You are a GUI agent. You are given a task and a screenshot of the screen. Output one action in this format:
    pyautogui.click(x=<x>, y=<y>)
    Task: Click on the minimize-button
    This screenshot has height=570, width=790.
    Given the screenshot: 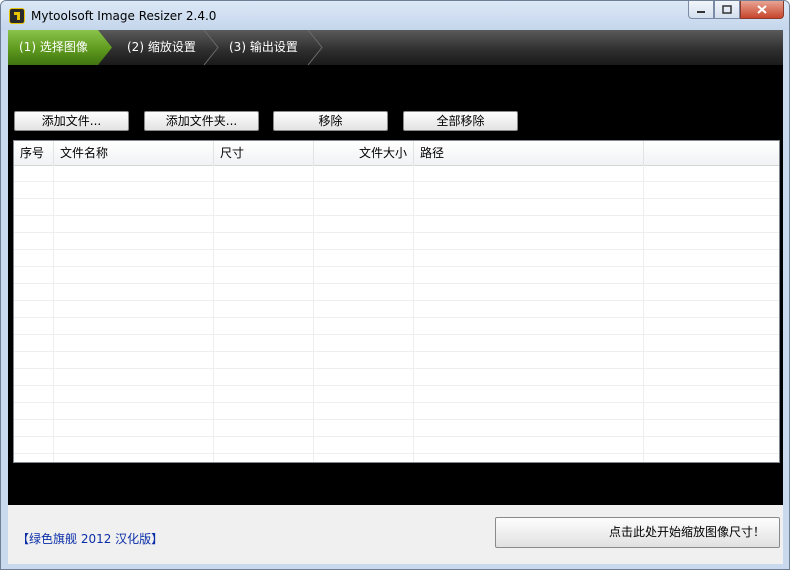 What is the action you would take?
    pyautogui.click(x=701, y=10)
    